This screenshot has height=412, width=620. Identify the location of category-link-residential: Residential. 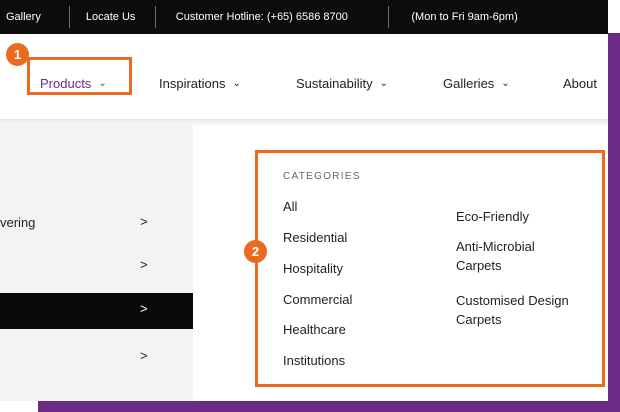
(315, 237).